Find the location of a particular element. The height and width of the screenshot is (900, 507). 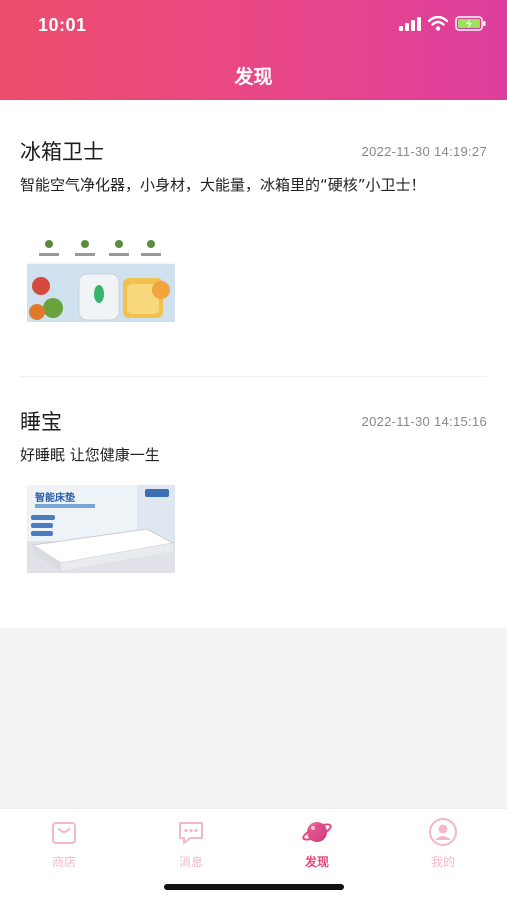

tab-profile: 我的 is located at coordinates (443, 843).